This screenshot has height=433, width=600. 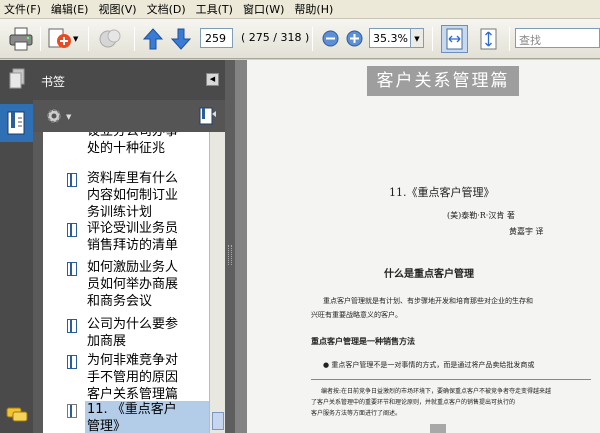 I want to click on print-icon, so click(x=21, y=39).